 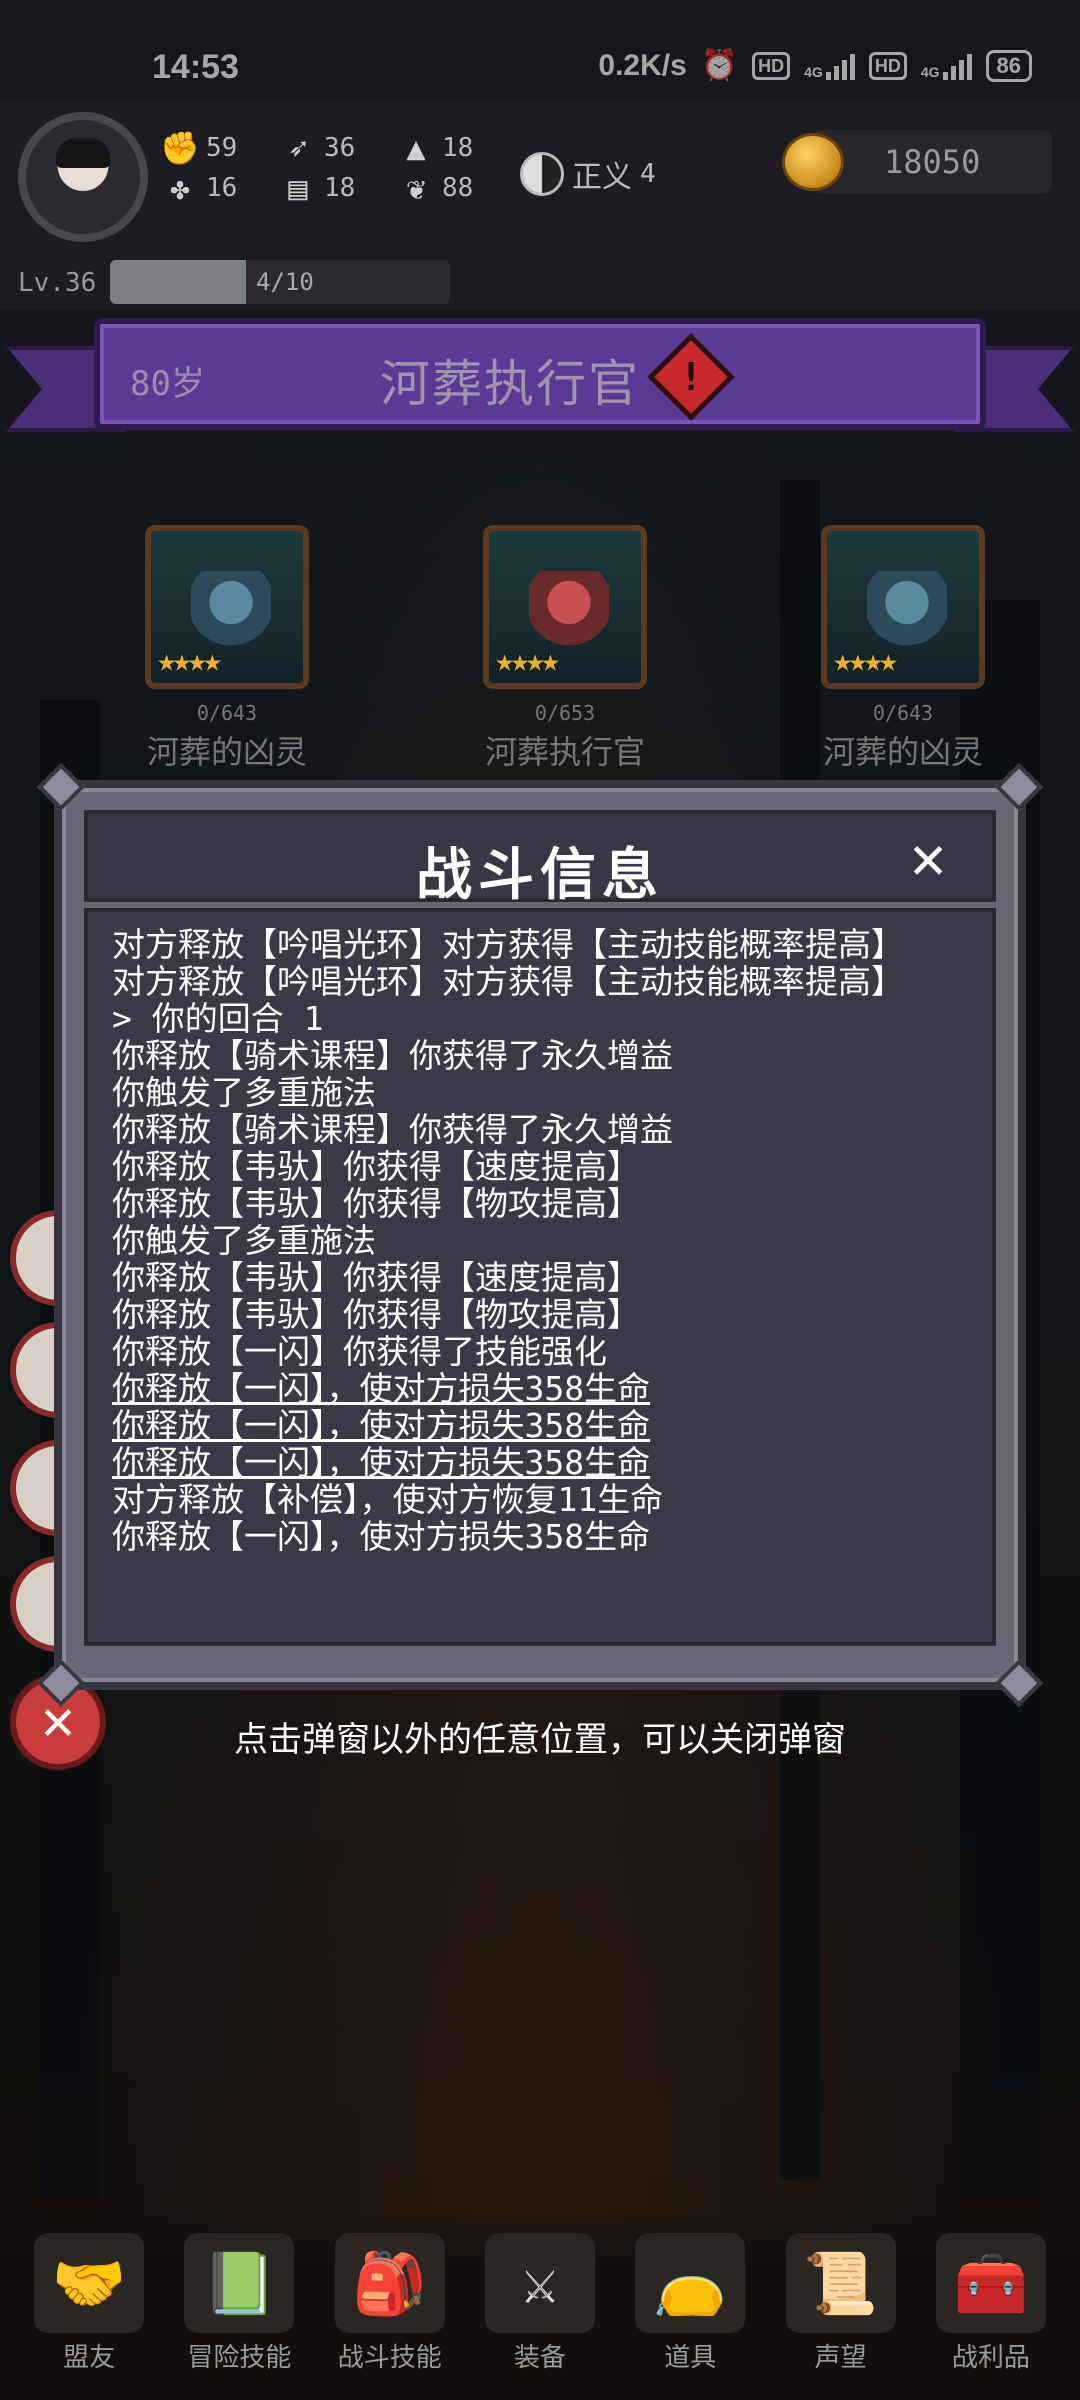 I want to click on stat-agility: ➶ 36, so click(x=316, y=148).